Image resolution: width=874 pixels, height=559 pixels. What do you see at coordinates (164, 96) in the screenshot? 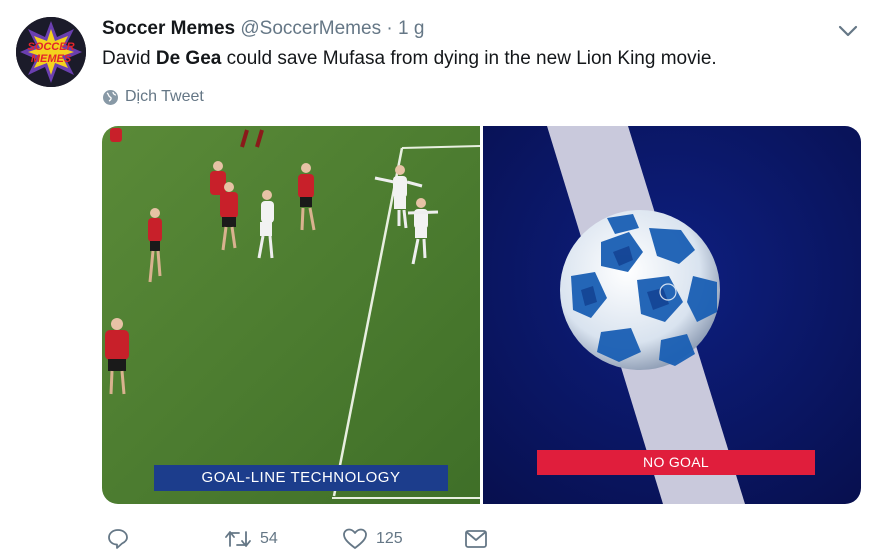
I see `translate-label: Dịch Tweet` at bounding box center [164, 96].